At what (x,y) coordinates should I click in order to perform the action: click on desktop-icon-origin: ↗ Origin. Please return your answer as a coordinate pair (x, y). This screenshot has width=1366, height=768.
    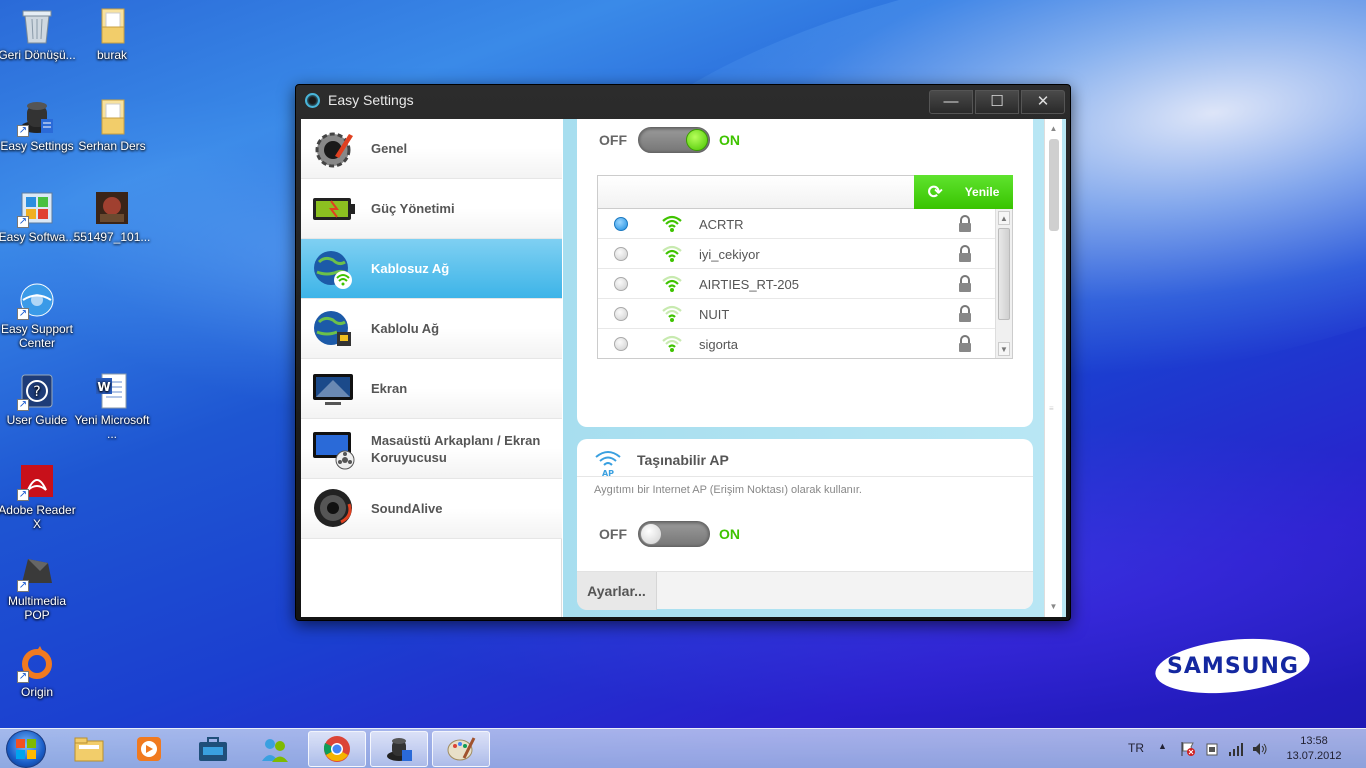
    Looking at the image, I should click on (38, 671).